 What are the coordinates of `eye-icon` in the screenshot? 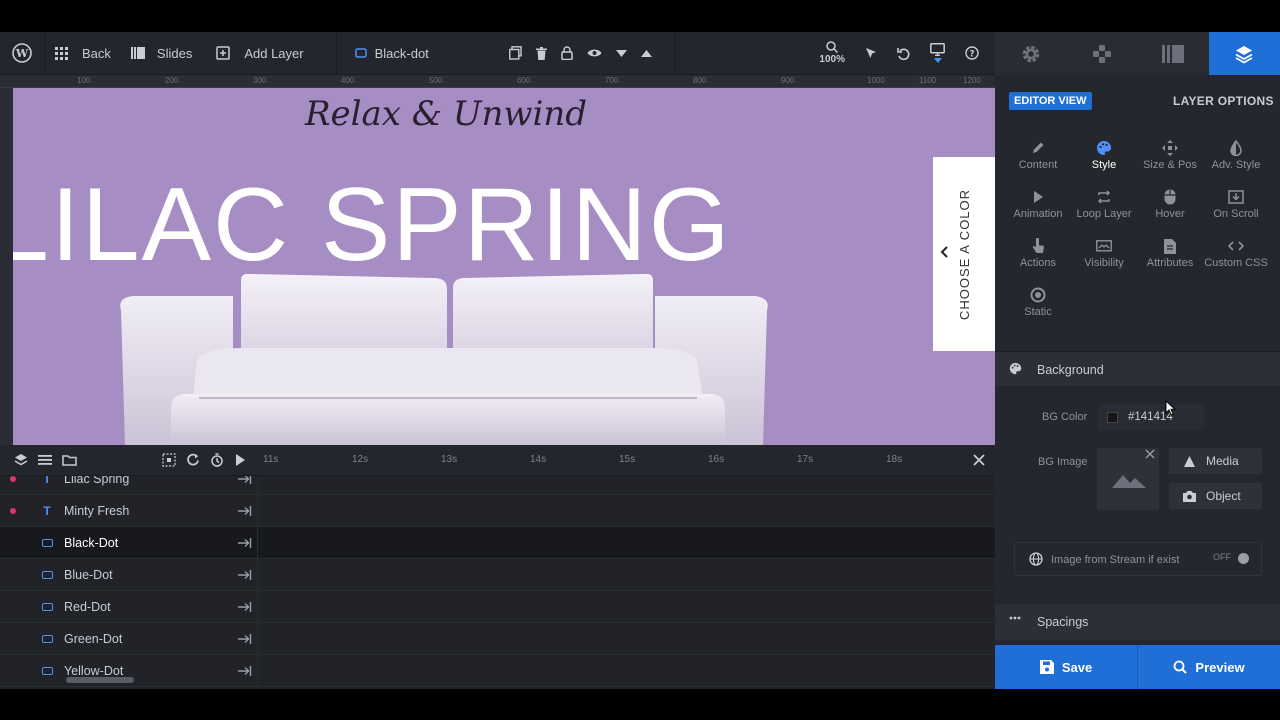 It's located at (594, 53).